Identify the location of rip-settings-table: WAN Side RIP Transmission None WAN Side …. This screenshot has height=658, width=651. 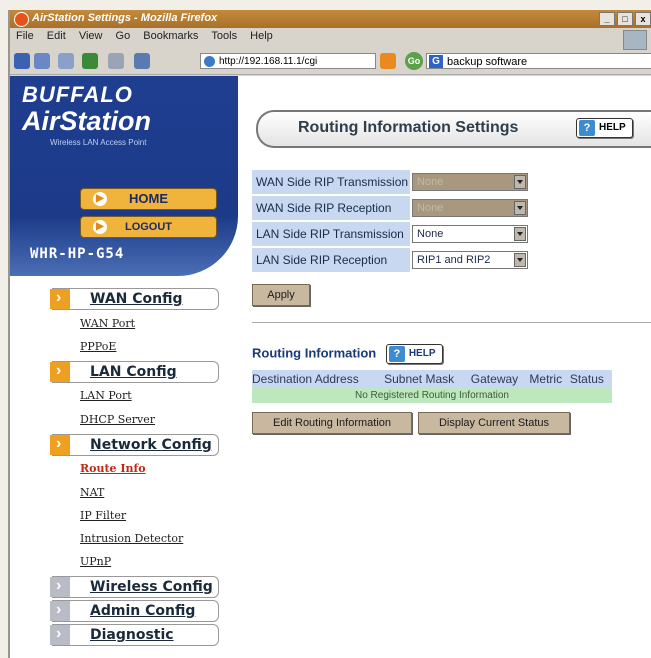
(390, 221).